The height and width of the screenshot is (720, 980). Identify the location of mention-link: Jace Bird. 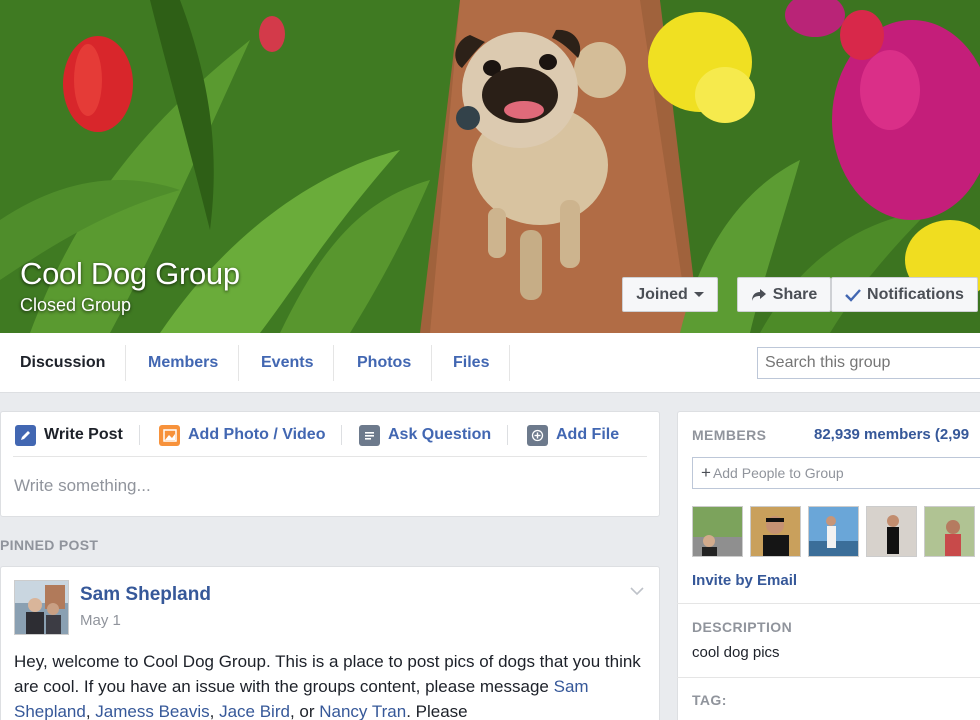
(254, 711).